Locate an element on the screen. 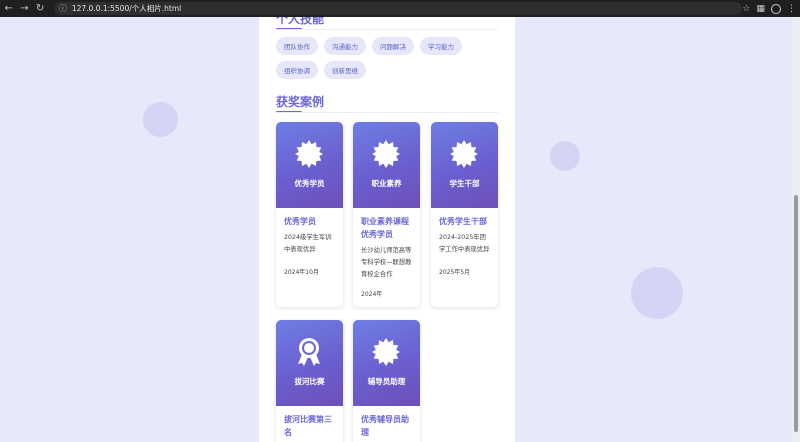 This screenshot has width=800, height=442. award-banner-label: 职业素养 is located at coordinates (386, 183).